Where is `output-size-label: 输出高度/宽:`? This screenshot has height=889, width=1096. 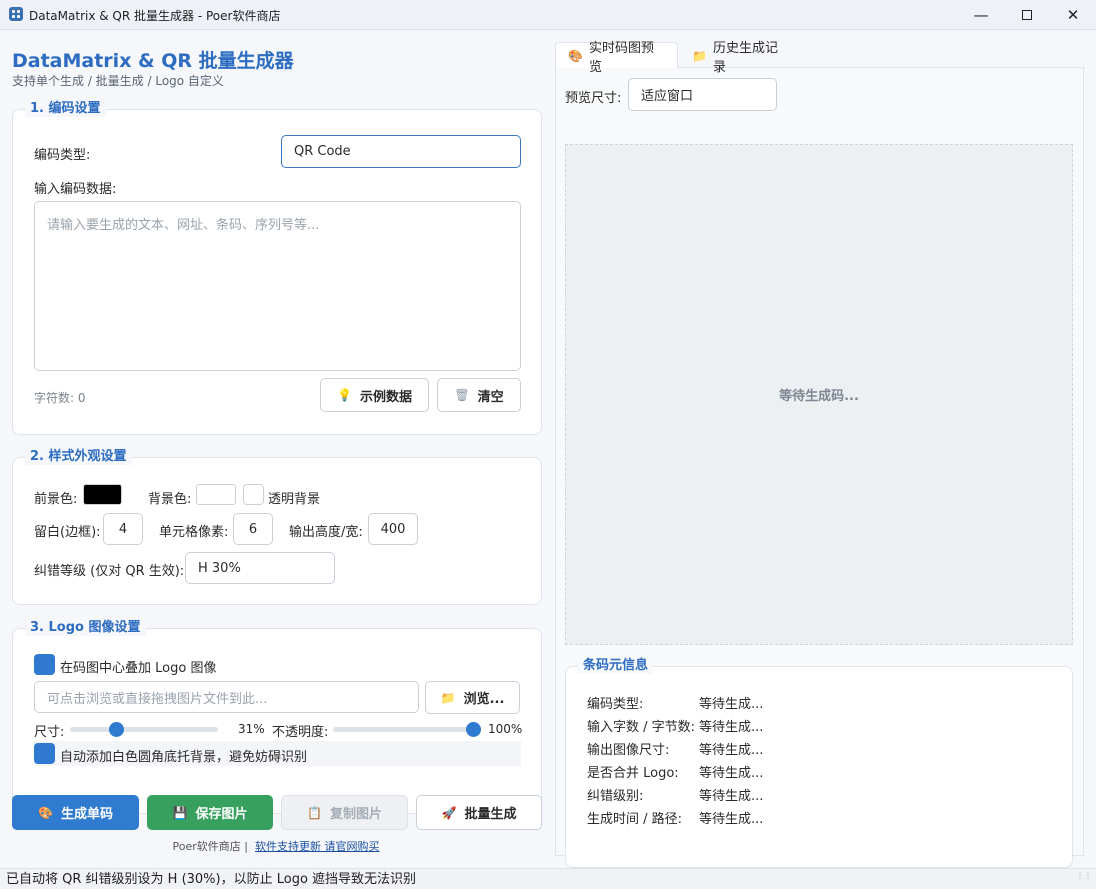
output-size-label: 输出高度/宽: is located at coordinates (326, 532).